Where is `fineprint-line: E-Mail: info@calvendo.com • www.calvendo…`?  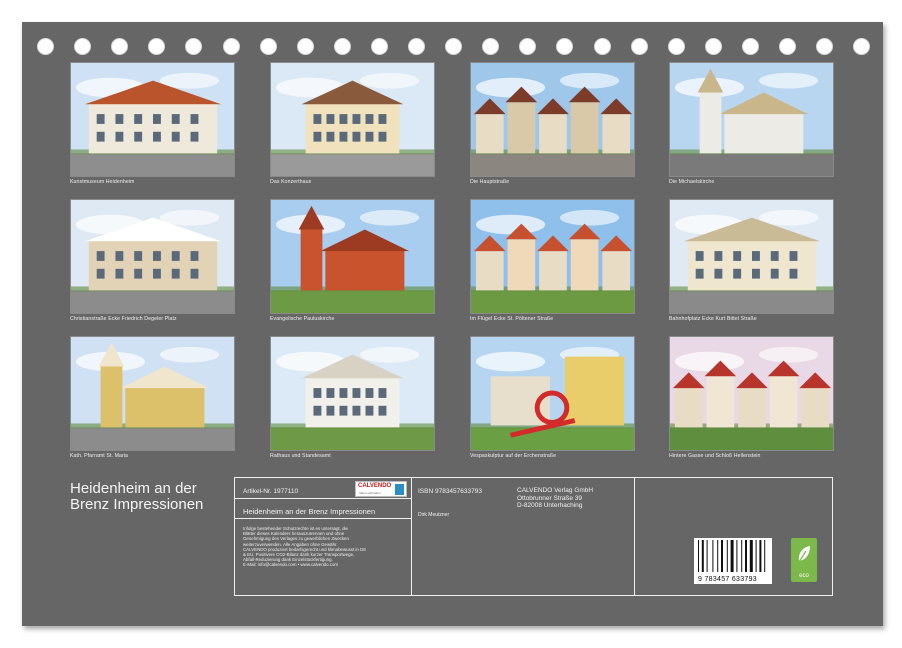
fineprint-line: E-Mail: info@calvendo.com • www.calvendo… is located at coordinates (291, 565).